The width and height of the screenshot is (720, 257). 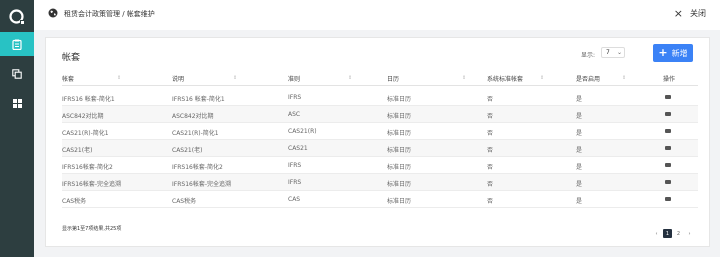 What do you see at coordinates (193, 116) in the screenshot?
I see `cell-description: ASC842对比期` at bounding box center [193, 116].